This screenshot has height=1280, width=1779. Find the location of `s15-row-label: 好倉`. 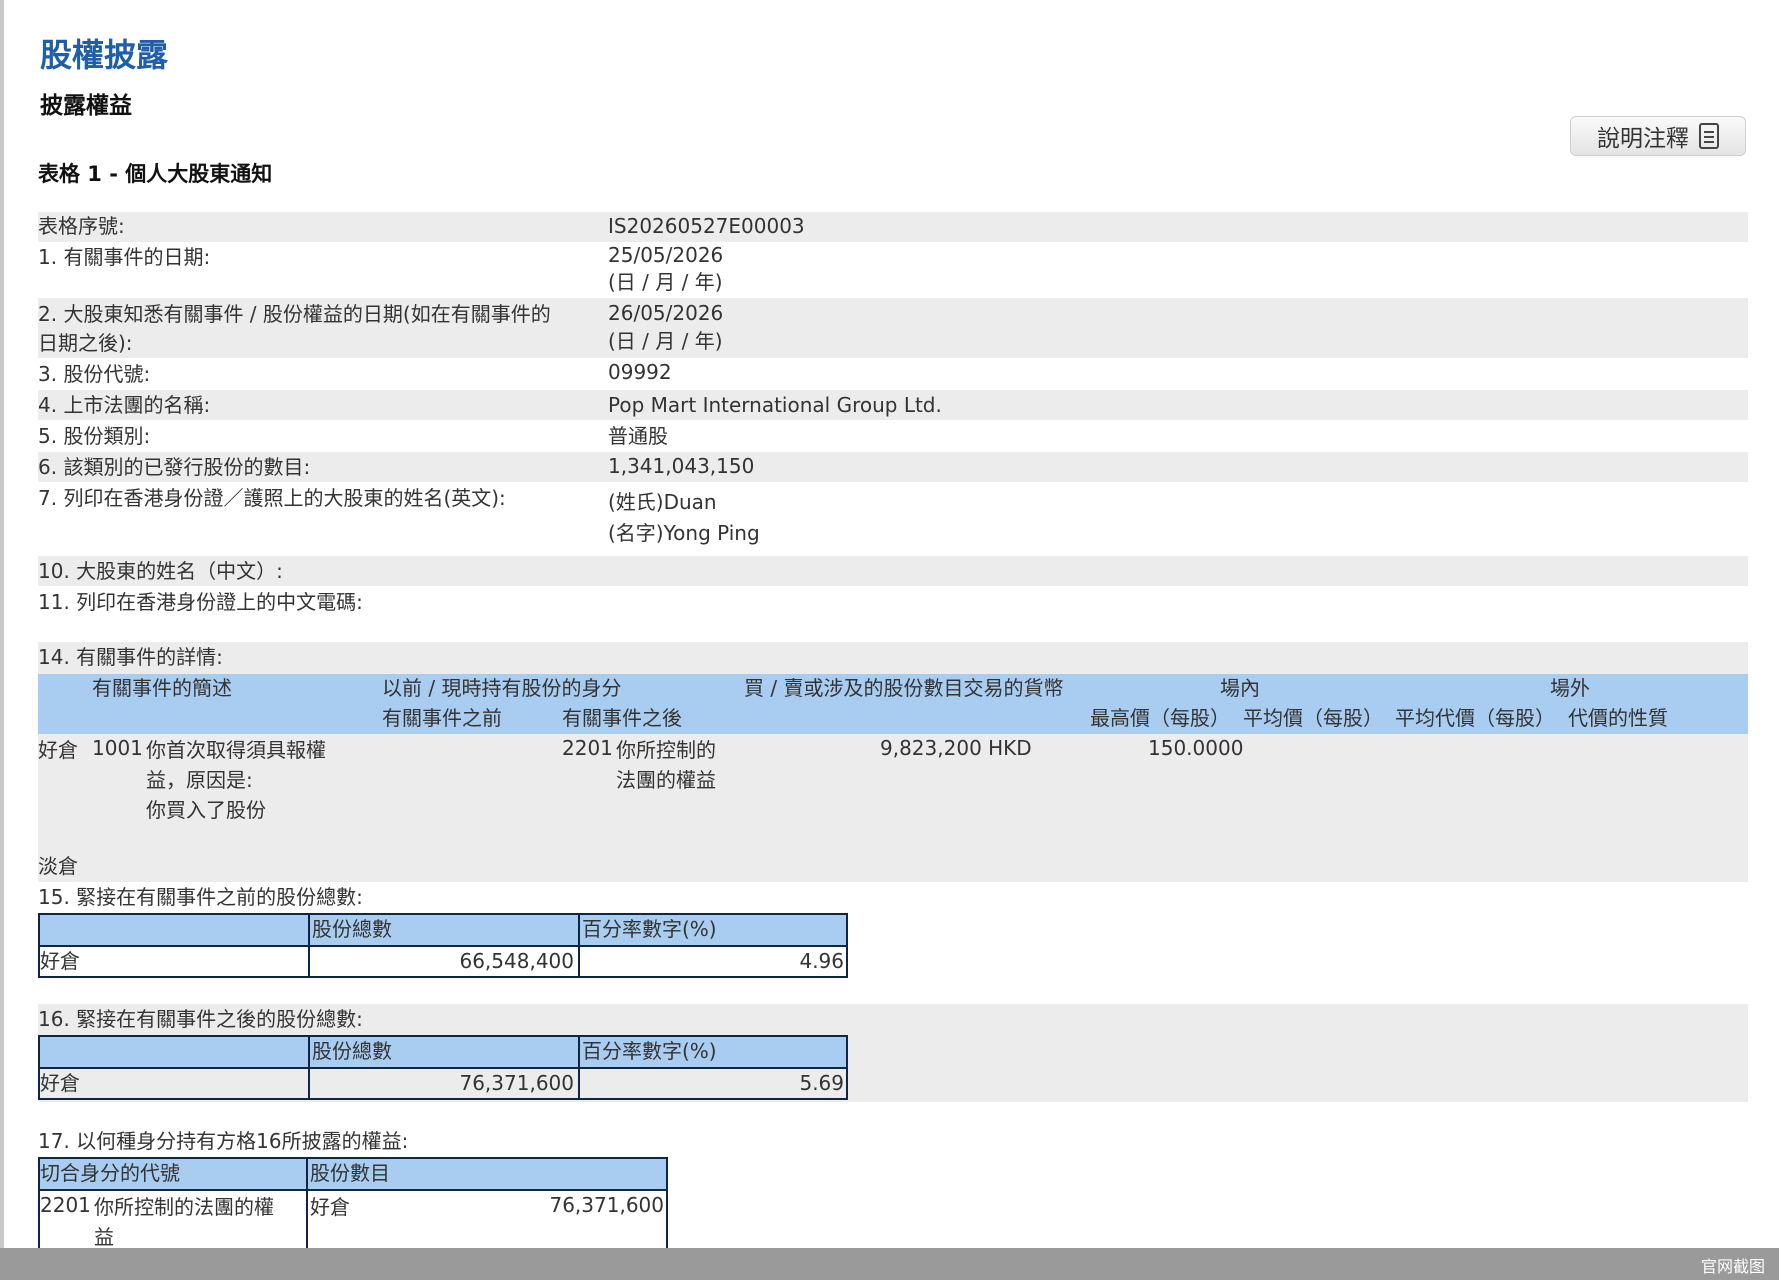

s15-row-label: 好倉 is located at coordinates (60, 961).